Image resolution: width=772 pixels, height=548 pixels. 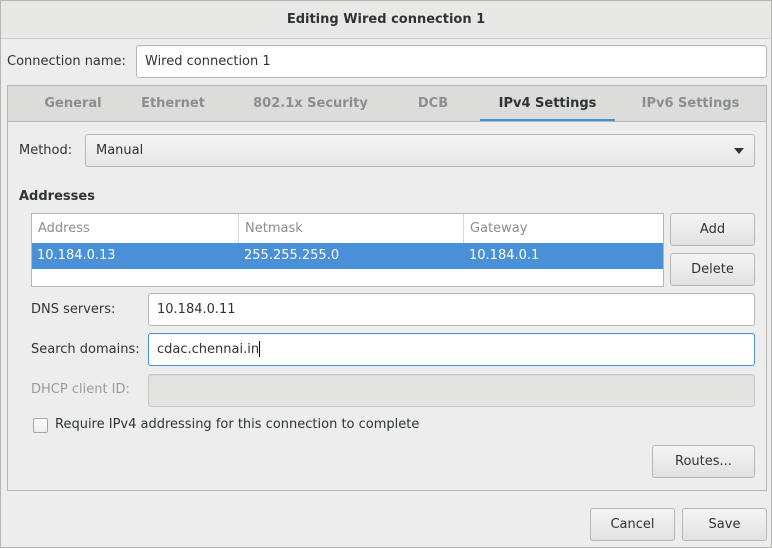 What do you see at coordinates (80, 389) in the screenshot?
I see `dhcp-client-id-label: DHCP client ID:` at bounding box center [80, 389].